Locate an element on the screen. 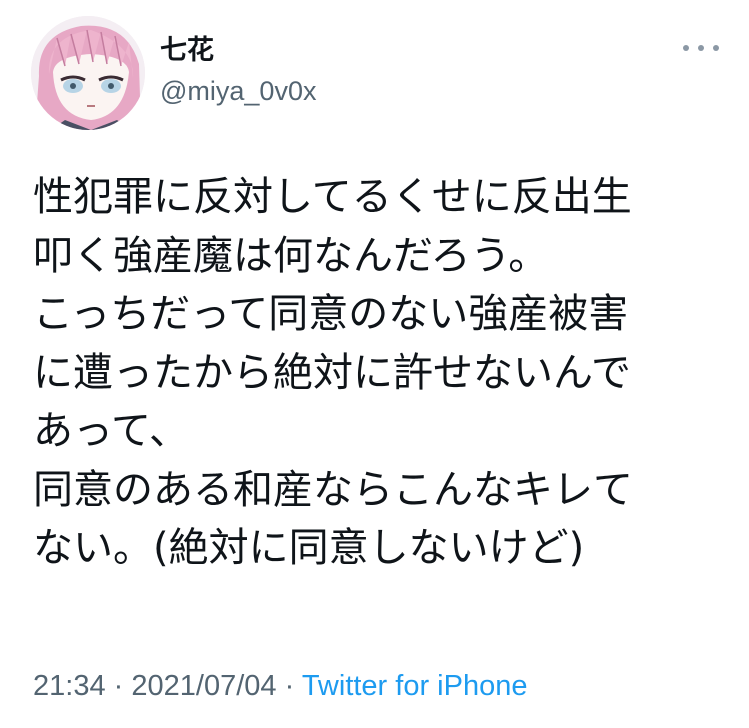 The width and height of the screenshot is (749, 728). avatar is located at coordinates (88, 73).